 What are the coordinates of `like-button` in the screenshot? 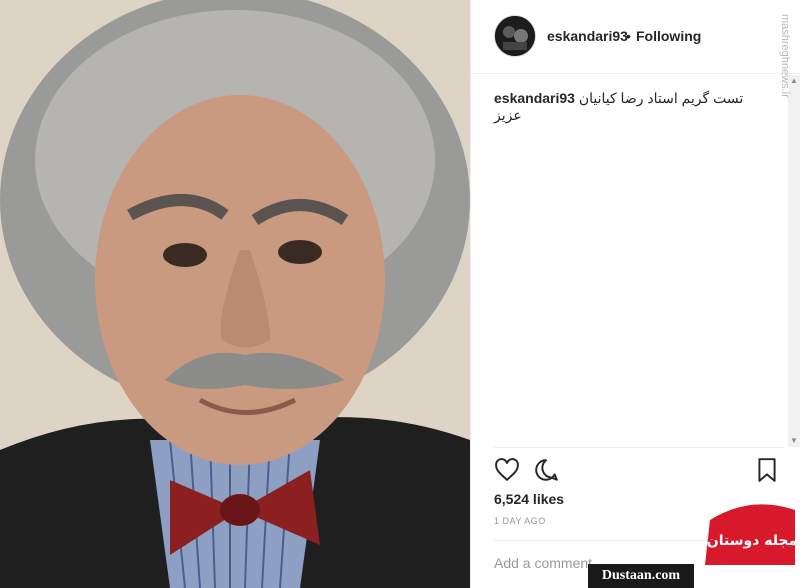 It's located at (507, 470).